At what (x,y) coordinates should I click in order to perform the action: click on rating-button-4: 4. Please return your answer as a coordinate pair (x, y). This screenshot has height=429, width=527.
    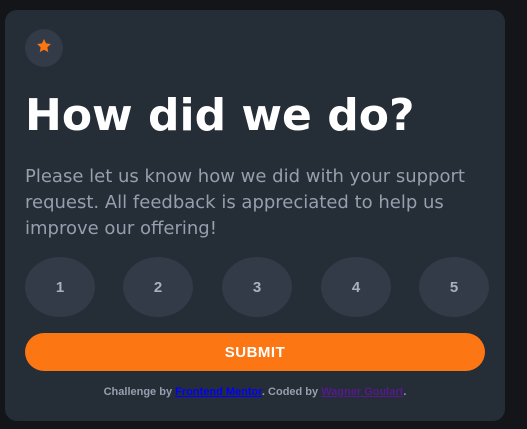
    Looking at the image, I should click on (356, 287).